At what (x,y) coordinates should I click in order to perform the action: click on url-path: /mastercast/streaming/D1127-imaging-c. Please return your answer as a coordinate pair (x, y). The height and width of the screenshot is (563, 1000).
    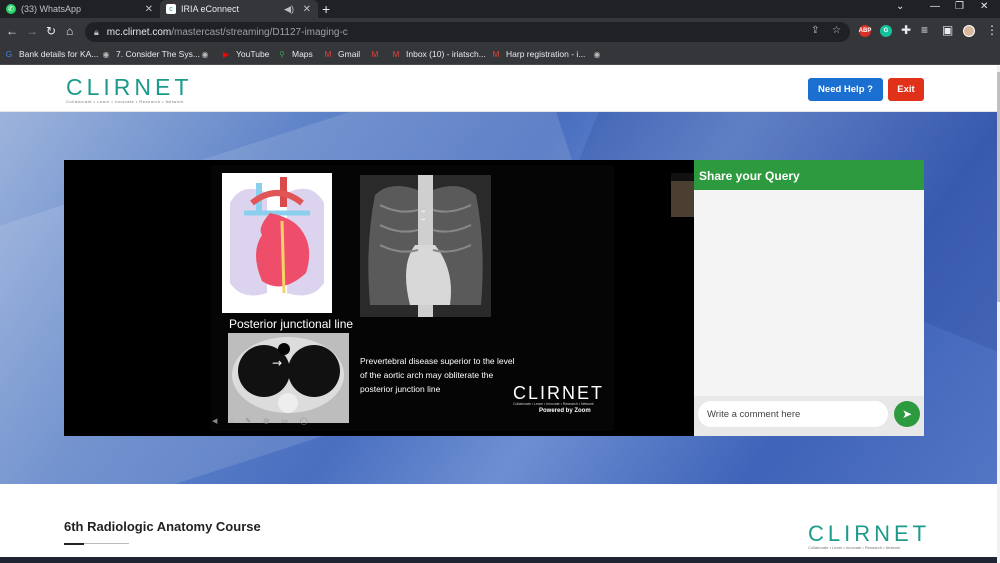
    Looking at the image, I should click on (259, 32).